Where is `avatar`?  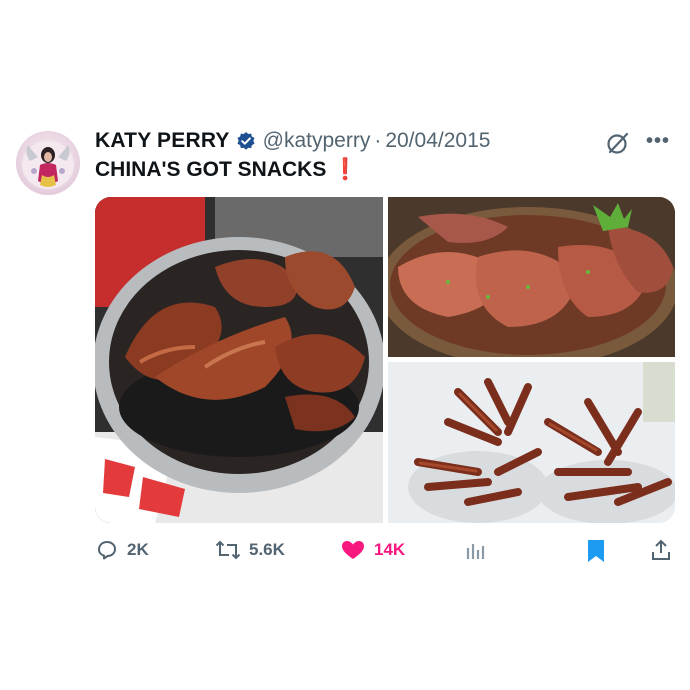 avatar is located at coordinates (48, 163).